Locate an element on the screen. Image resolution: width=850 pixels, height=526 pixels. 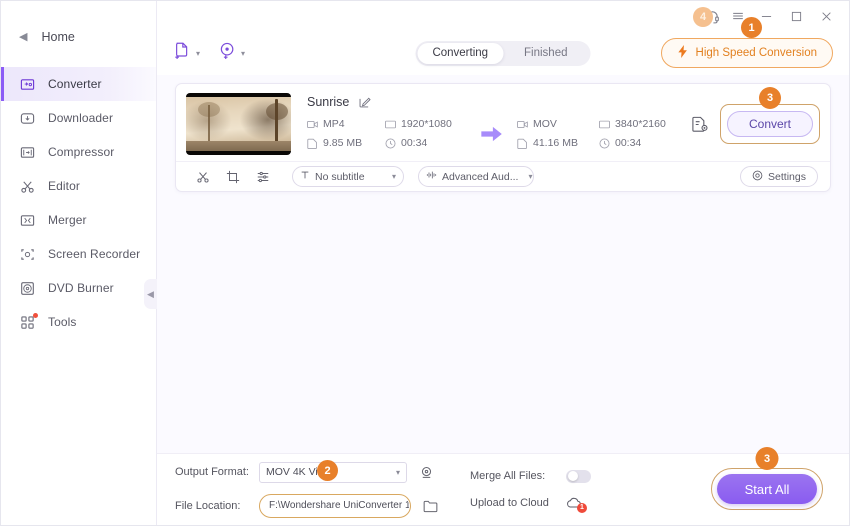
maximize-button is located at coordinates (796, 16).